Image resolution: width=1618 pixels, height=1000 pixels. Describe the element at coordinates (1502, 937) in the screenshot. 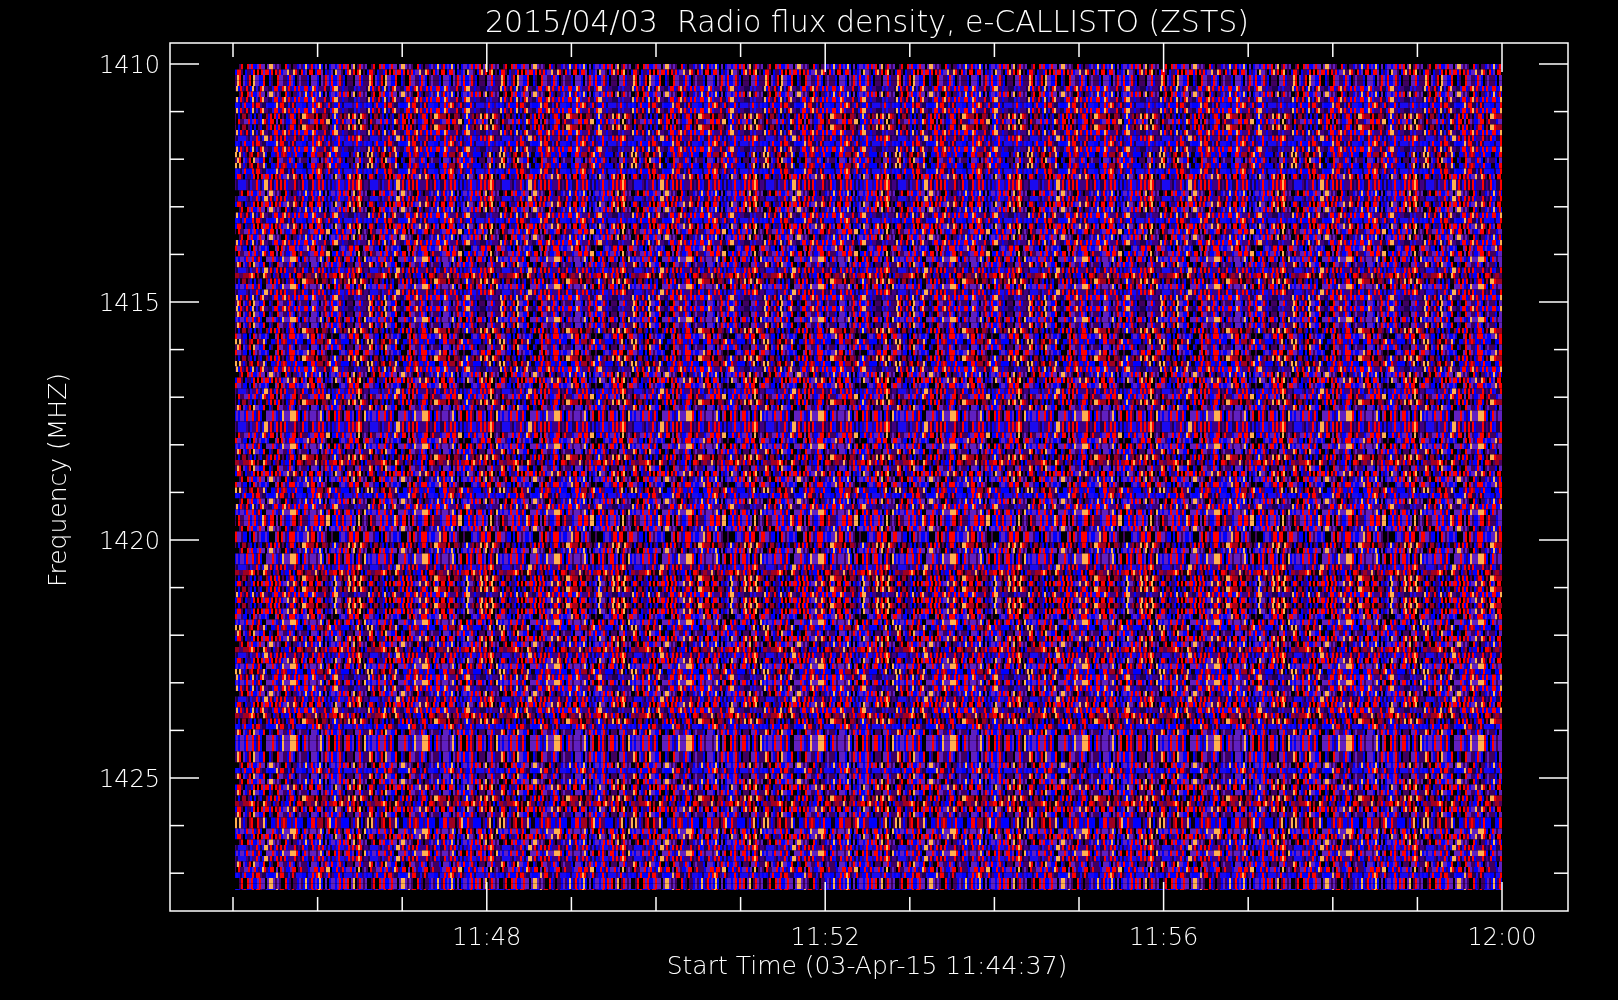

I see `x-tick-label: 12:00` at that location.